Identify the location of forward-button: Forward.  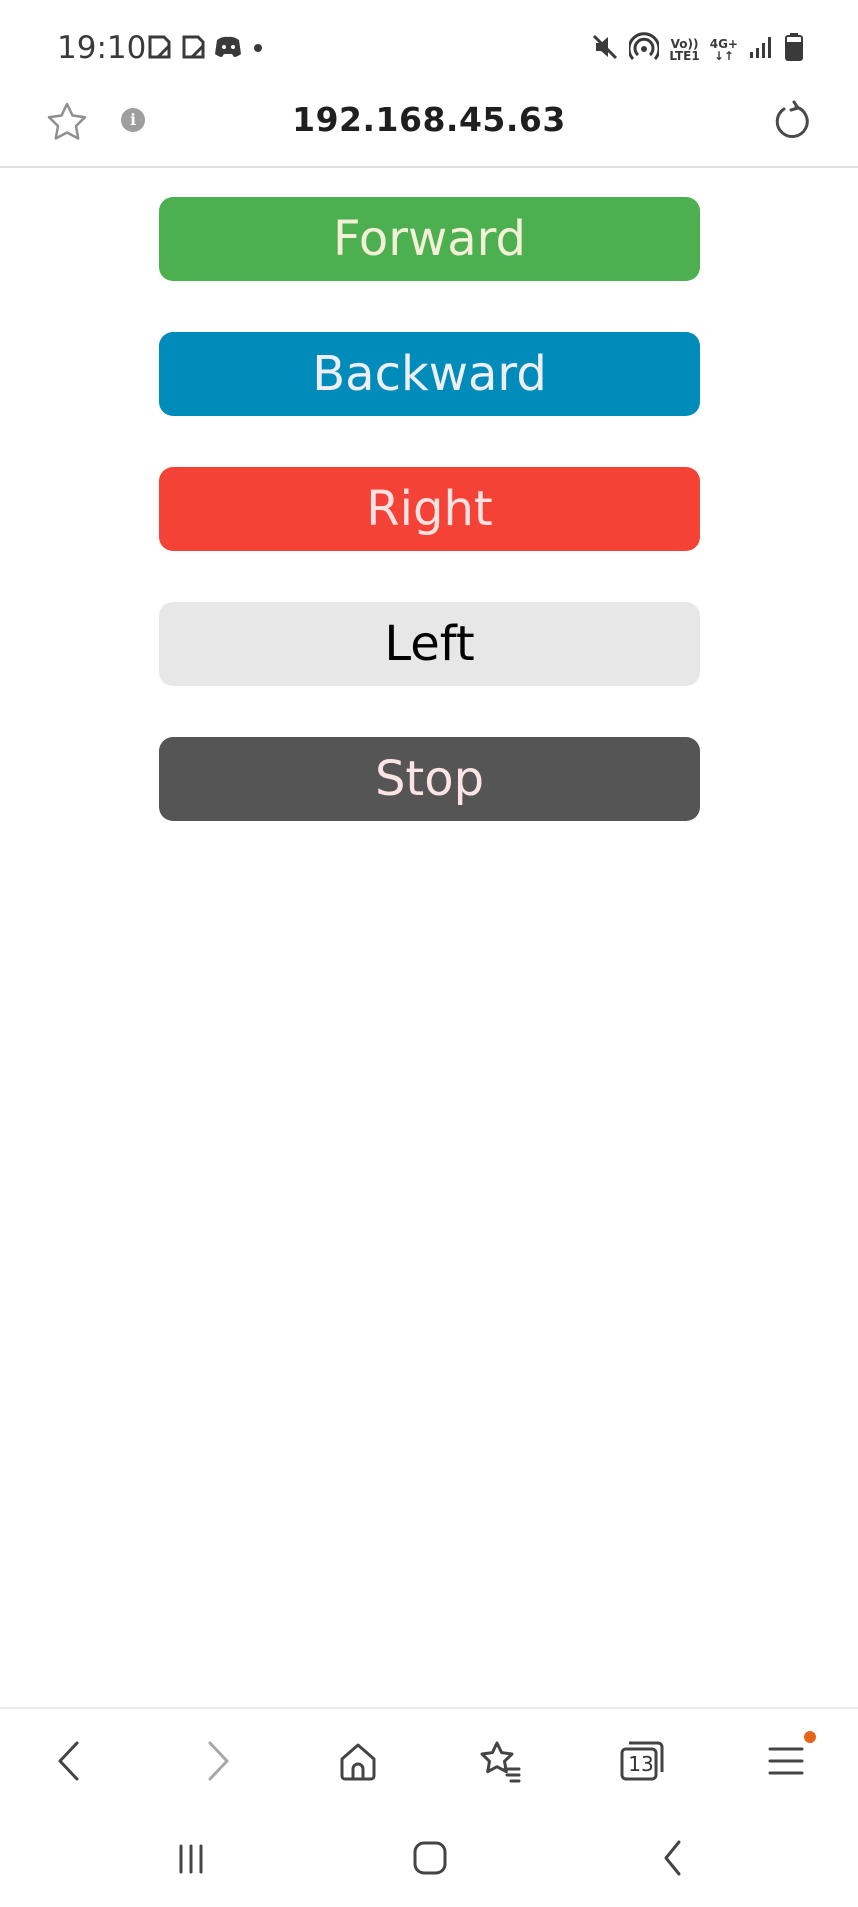
(429, 239).